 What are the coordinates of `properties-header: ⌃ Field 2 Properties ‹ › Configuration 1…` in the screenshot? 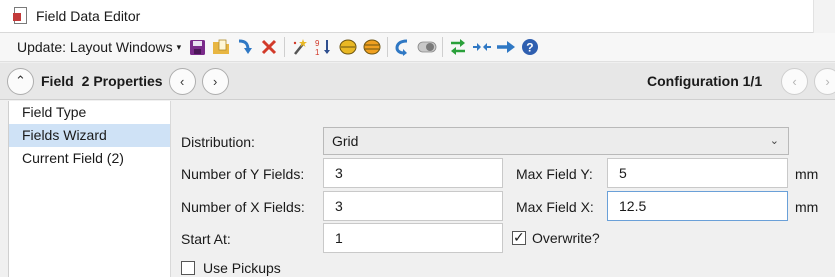 It's located at (417, 81).